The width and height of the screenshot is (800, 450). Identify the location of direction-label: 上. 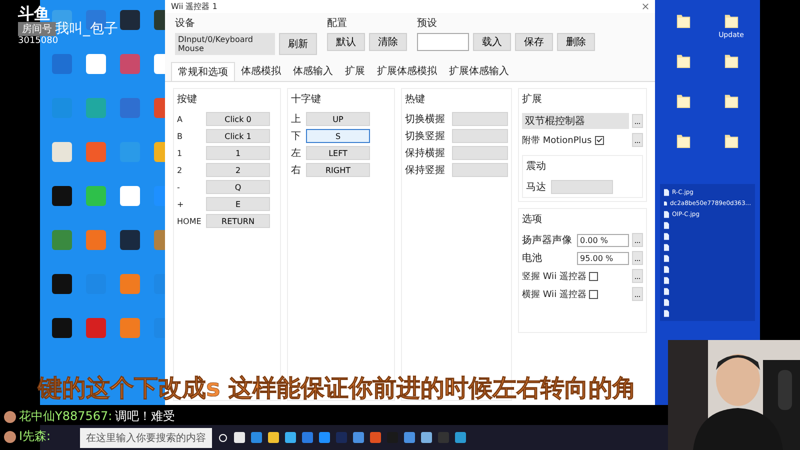
(296, 119).